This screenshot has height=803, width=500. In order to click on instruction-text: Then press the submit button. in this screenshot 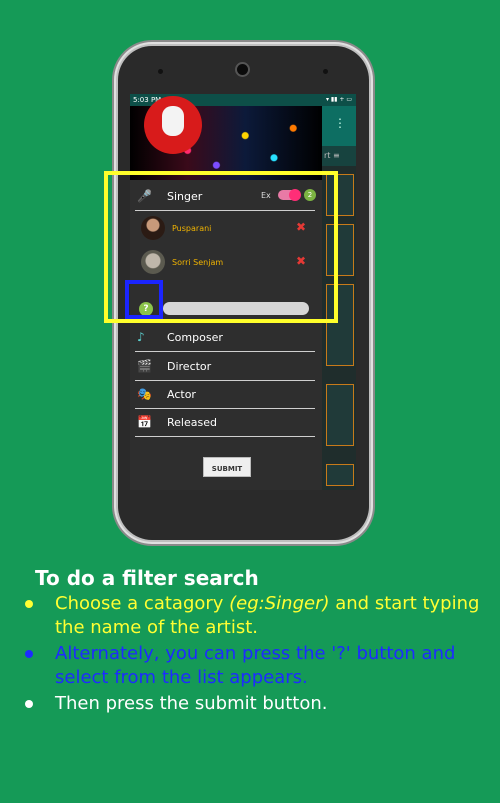, I will do `click(191, 703)`.